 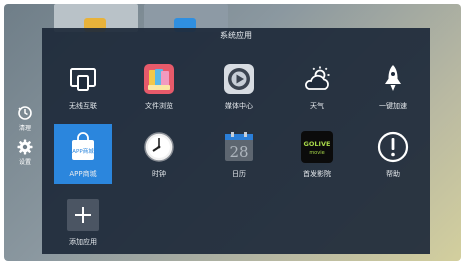 I want to click on golive-logo: GOLIVE movie, so click(x=317, y=147).